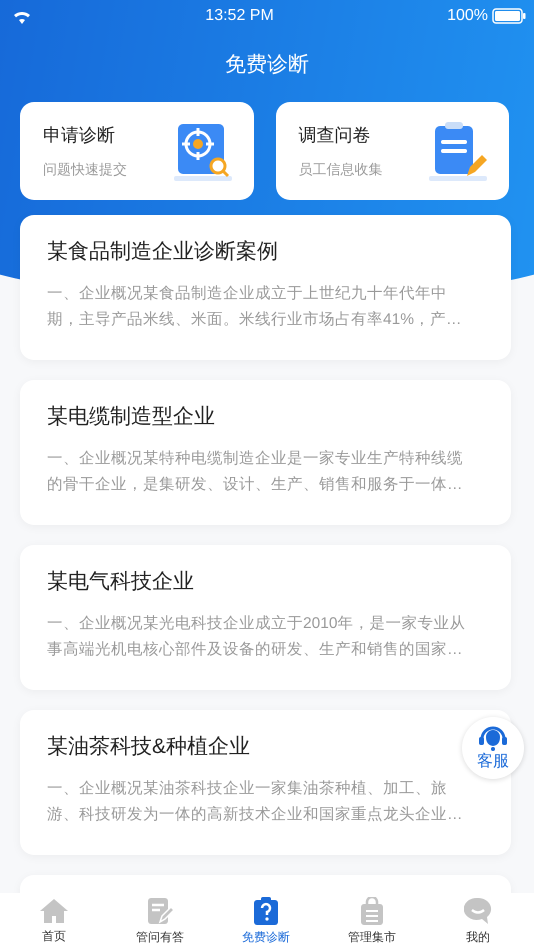  I want to click on action-subtitle: 问题快速提交, so click(85, 170).